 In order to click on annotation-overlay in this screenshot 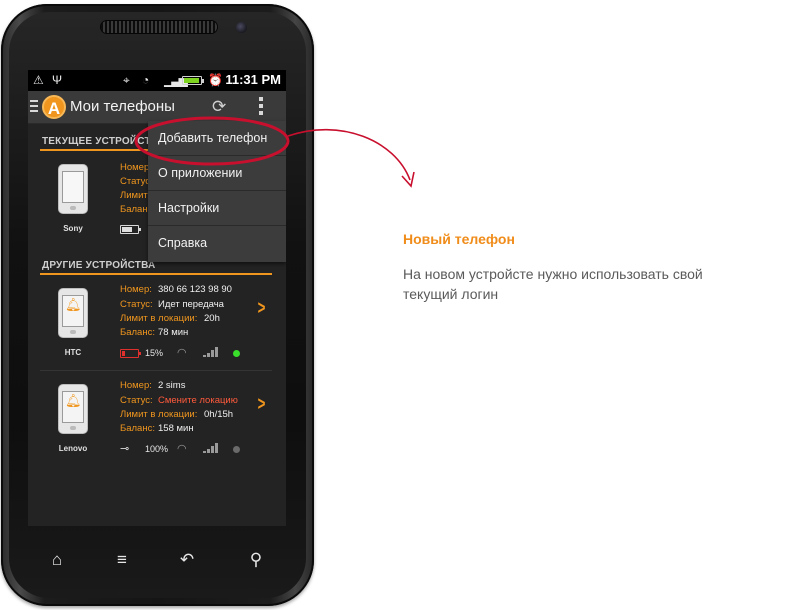, I will do `click(274, 152)`.